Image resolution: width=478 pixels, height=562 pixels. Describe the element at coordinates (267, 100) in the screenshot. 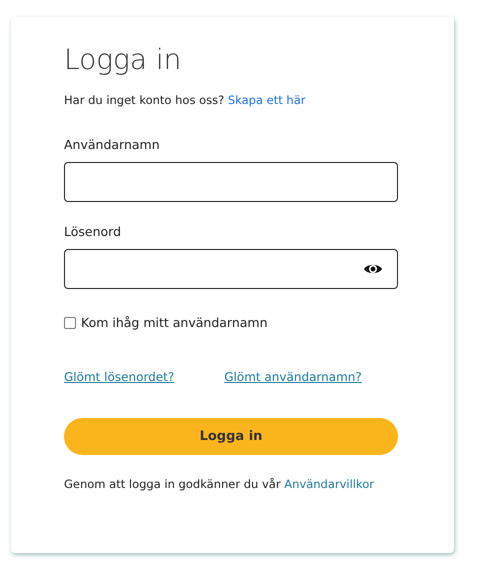

I see `signup-link: Skapa ett här` at that location.